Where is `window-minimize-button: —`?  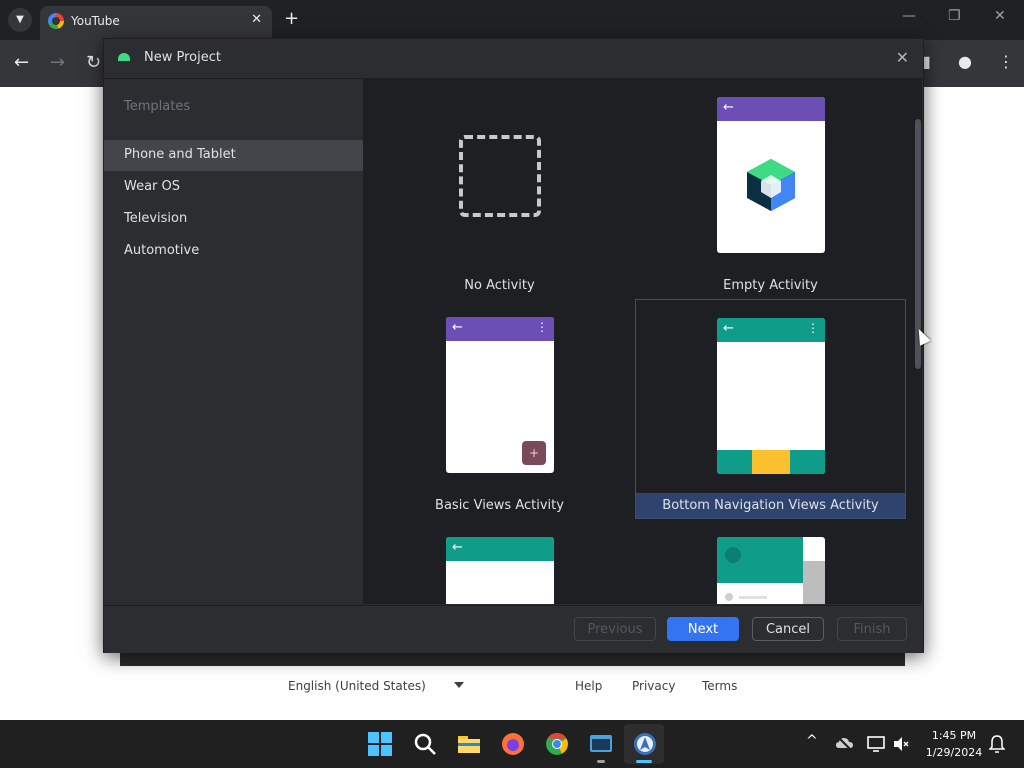 window-minimize-button: — is located at coordinates (909, 16).